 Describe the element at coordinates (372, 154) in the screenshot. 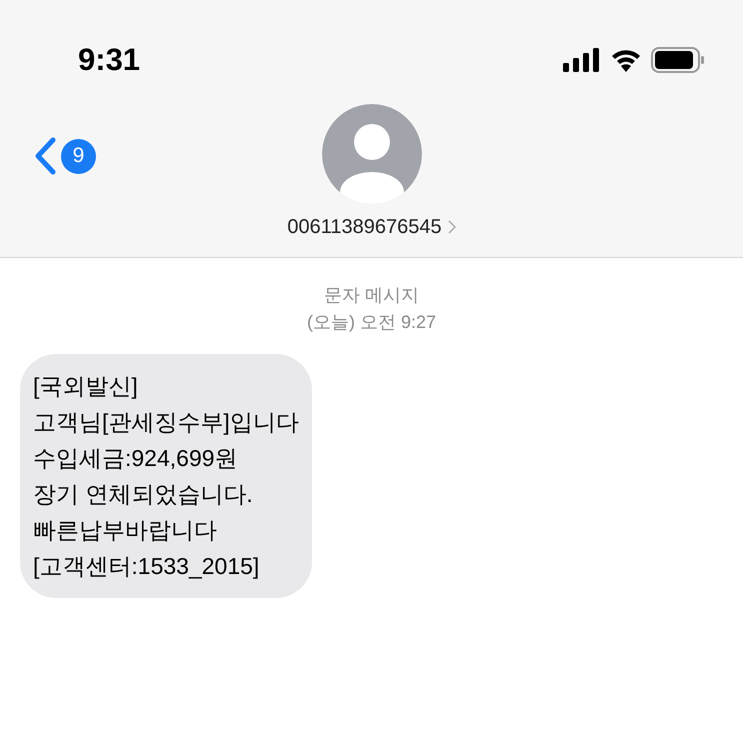

I see `avatar-icon` at that location.